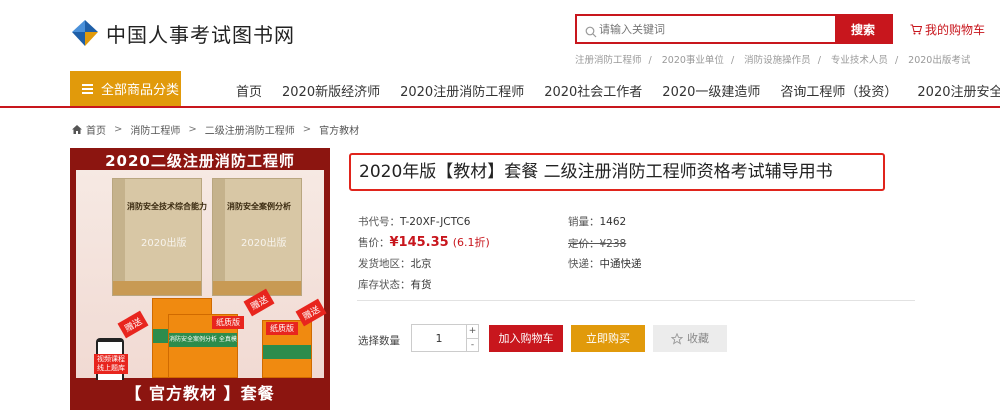 Image resolution: width=1000 pixels, height=414 pixels. What do you see at coordinates (133, 324) in the screenshot?
I see `gift-tag: 赠送` at bounding box center [133, 324].